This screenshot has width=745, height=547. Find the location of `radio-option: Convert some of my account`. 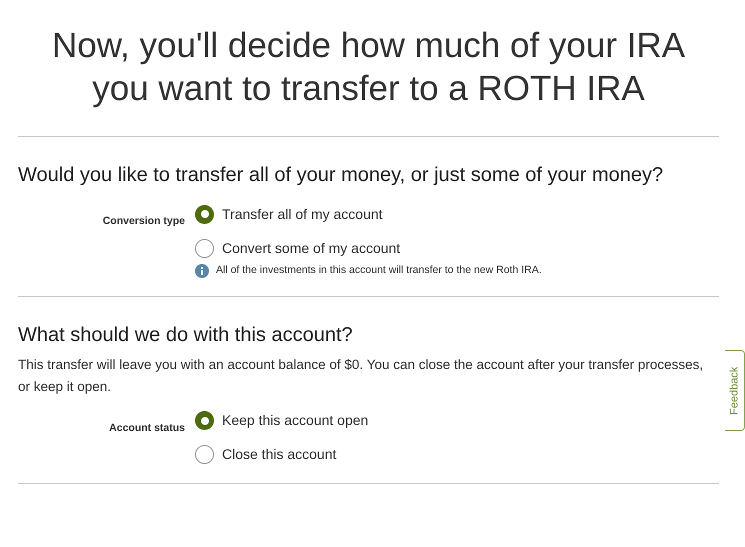

radio-option: Convert some of my account is located at coordinates (368, 248).